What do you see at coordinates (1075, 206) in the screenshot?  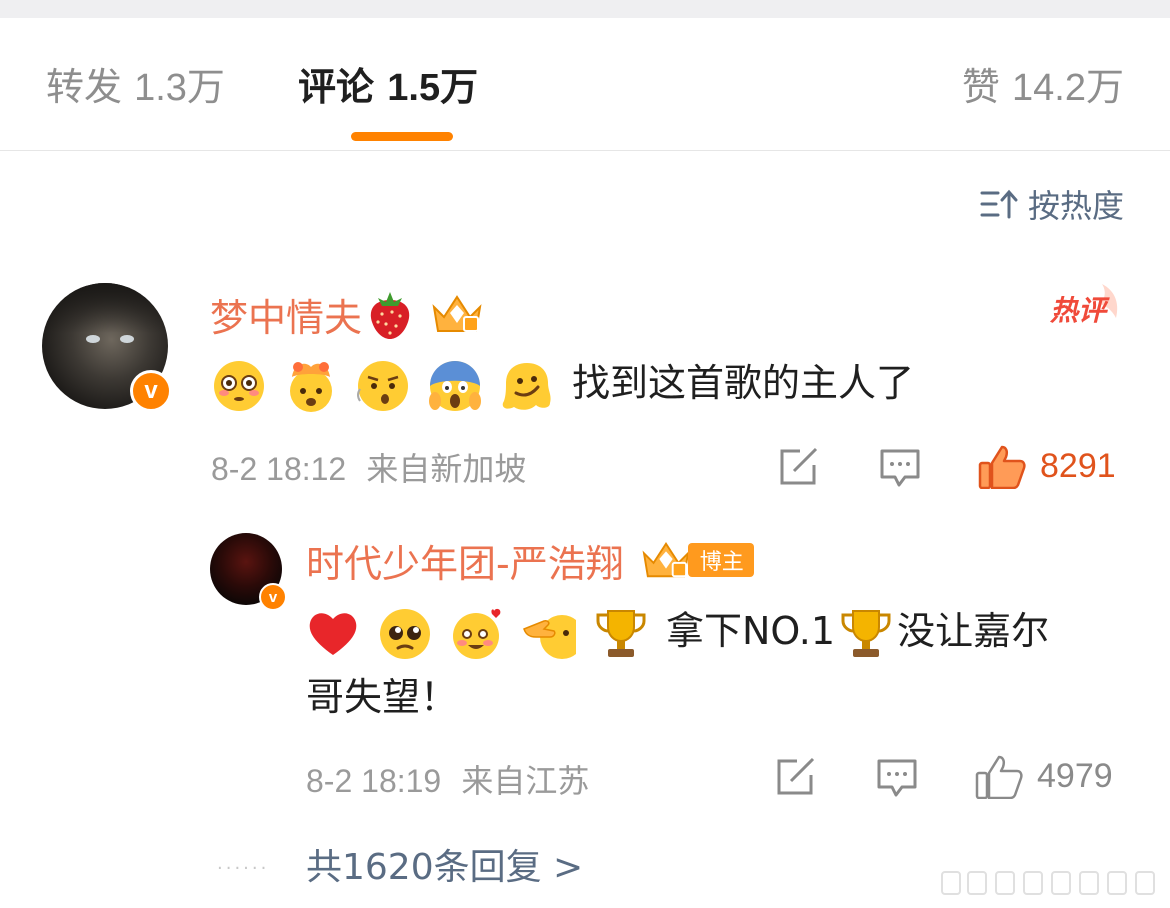 I see `sort-label: 按热度` at bounding box center [1075, 206].